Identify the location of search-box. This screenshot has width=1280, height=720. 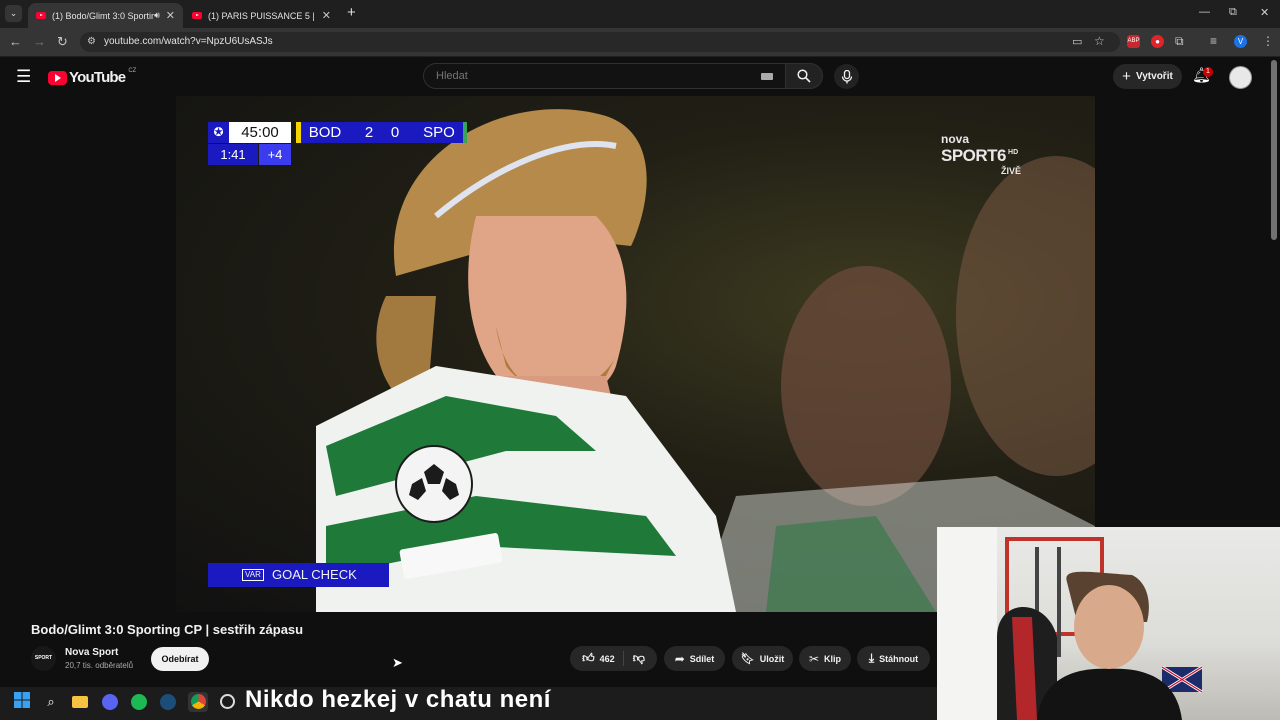
(604, 76).